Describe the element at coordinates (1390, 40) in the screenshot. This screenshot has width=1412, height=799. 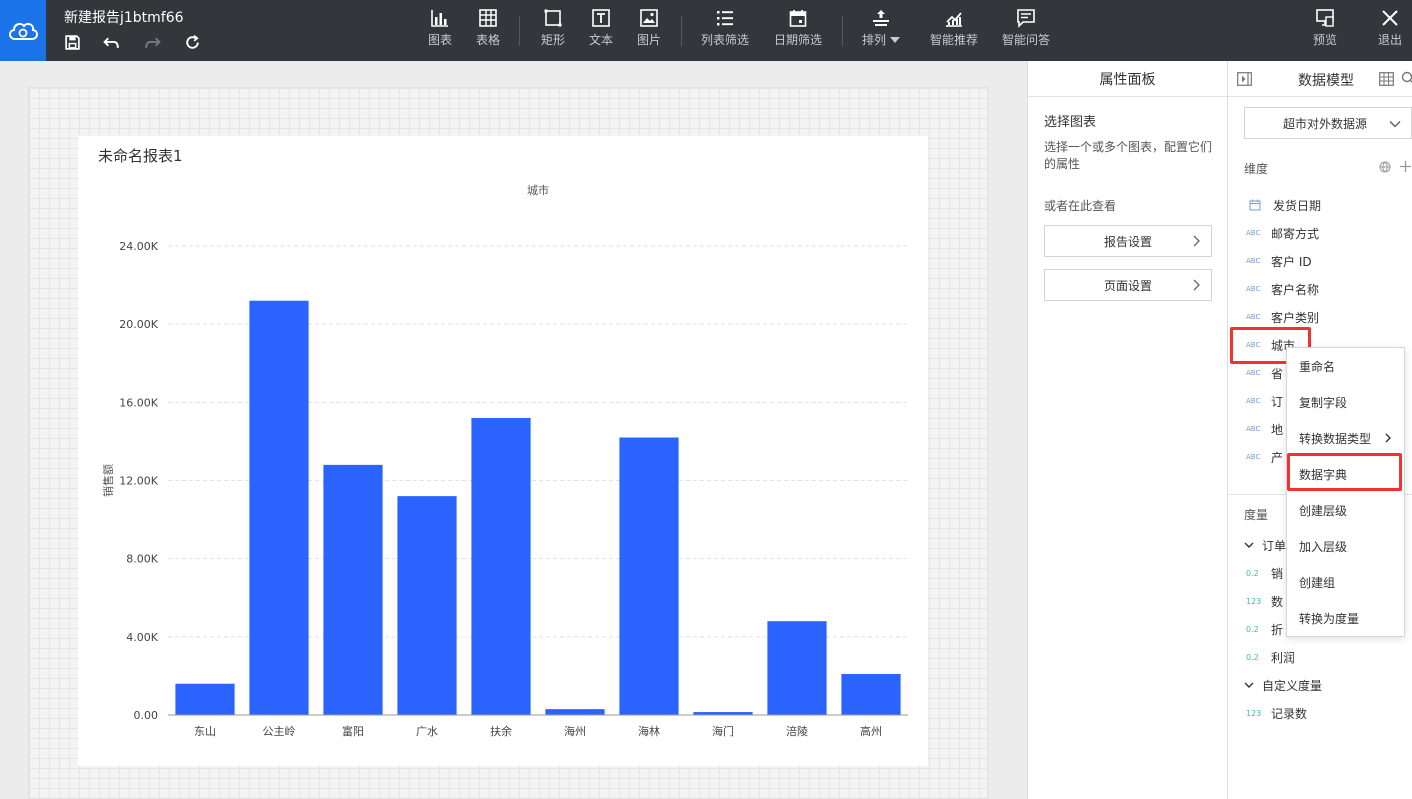
I see `exit-label: 退出` at that location.